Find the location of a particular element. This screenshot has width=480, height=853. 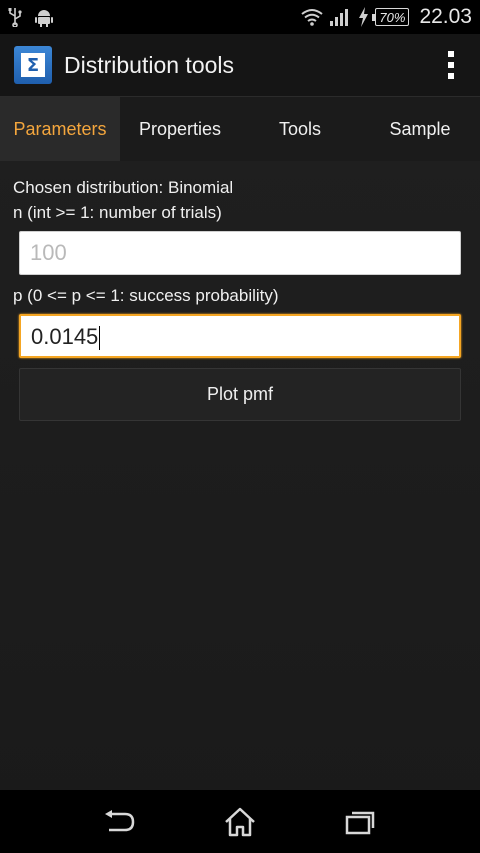

action-bar: Σ Distribution tools is located at coordinates (240, 65).